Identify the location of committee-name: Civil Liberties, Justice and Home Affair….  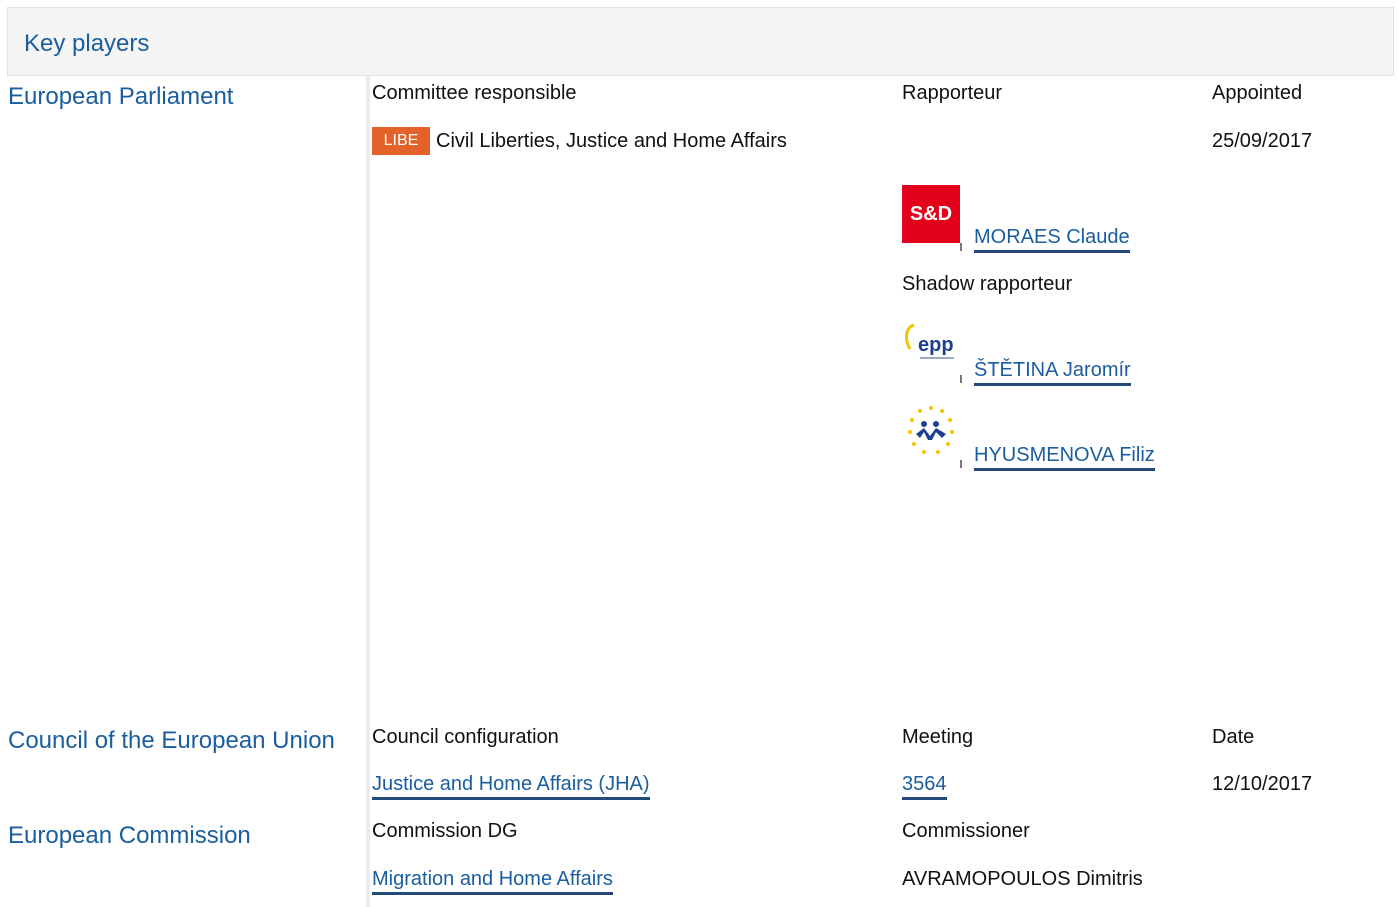
(611, 141).